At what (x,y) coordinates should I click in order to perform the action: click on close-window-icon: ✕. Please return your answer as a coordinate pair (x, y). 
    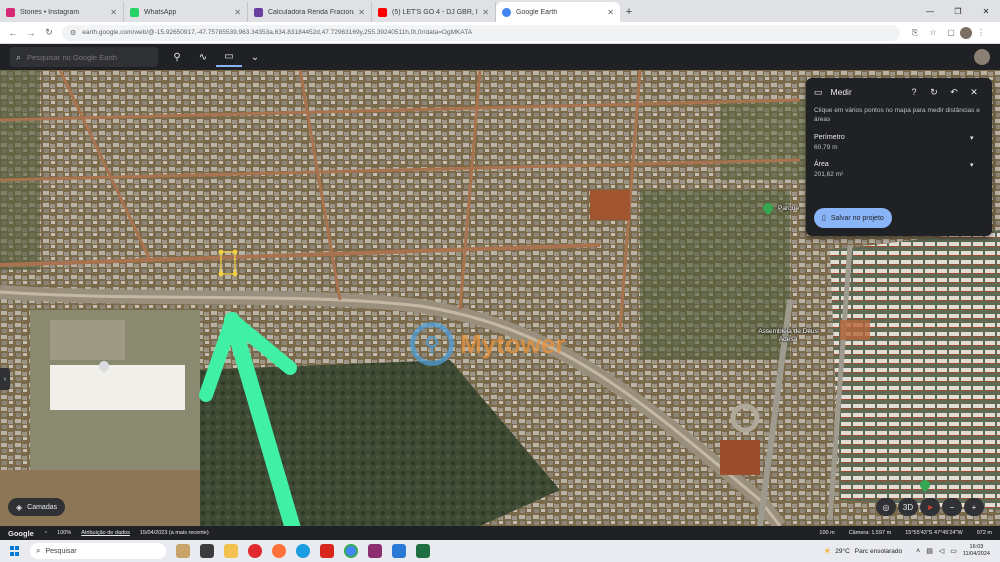
    Looking at the image, I should click on (986, 11).